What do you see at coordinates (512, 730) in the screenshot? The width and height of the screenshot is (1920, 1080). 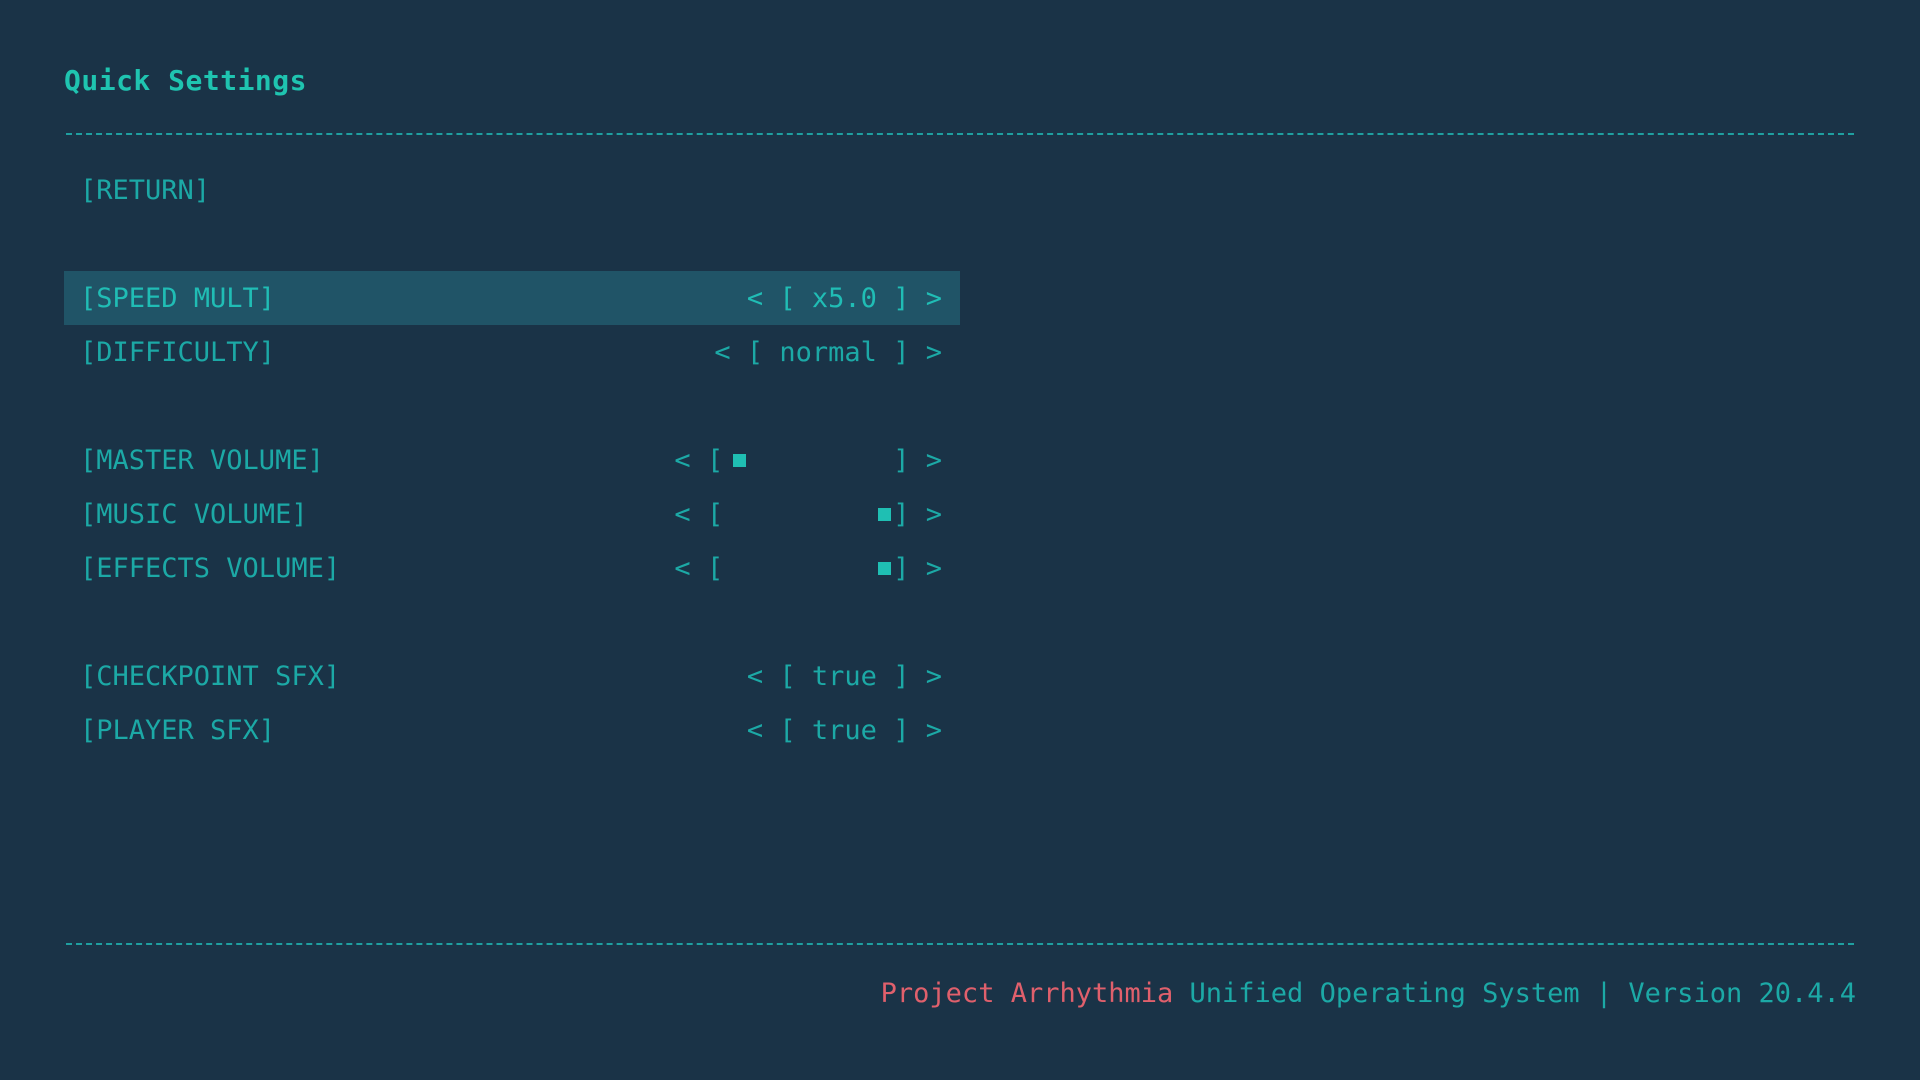 I see `player-sfx-option: [PLAYER SFX] < [ true ] >` at bounding box center [512, 730].